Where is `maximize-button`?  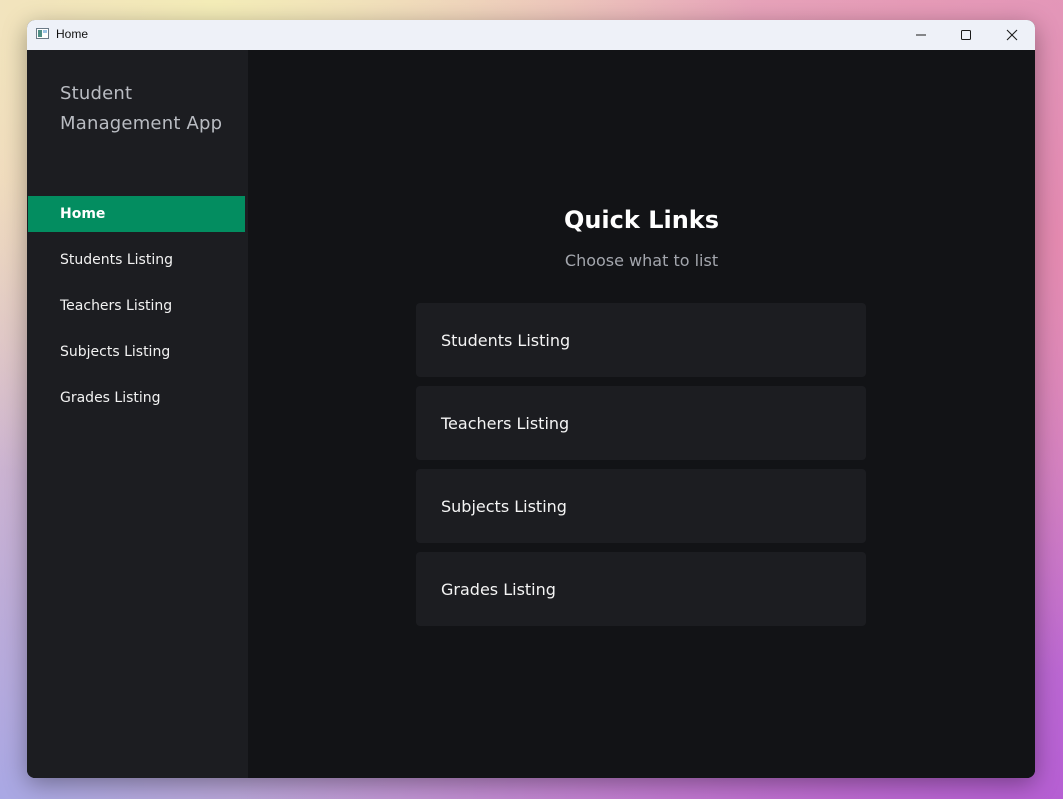
maximize-button is located at coordinates (966, 35).